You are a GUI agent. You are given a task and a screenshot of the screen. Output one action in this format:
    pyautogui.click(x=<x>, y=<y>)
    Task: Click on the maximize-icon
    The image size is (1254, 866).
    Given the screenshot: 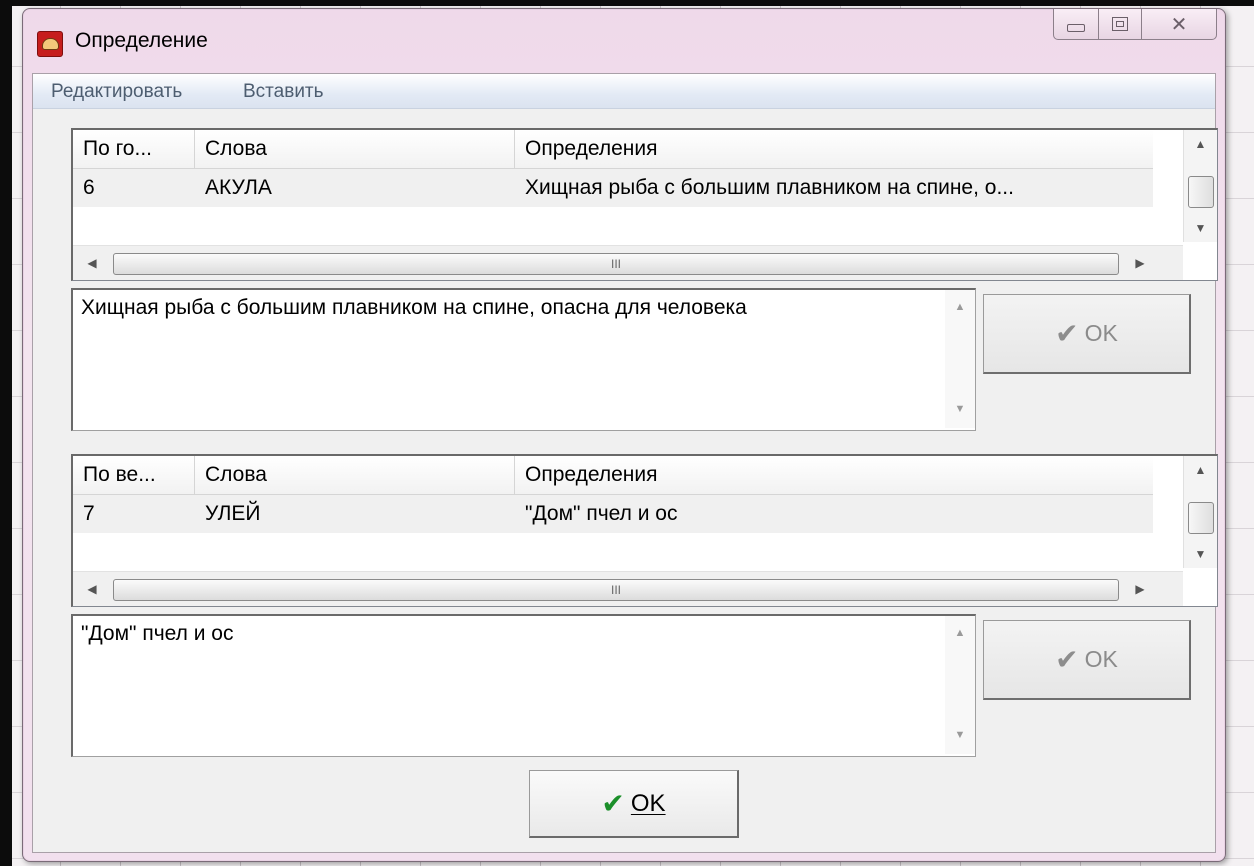 What is the action you would take?
    pyautogui.click(x=1120, y=24)
    